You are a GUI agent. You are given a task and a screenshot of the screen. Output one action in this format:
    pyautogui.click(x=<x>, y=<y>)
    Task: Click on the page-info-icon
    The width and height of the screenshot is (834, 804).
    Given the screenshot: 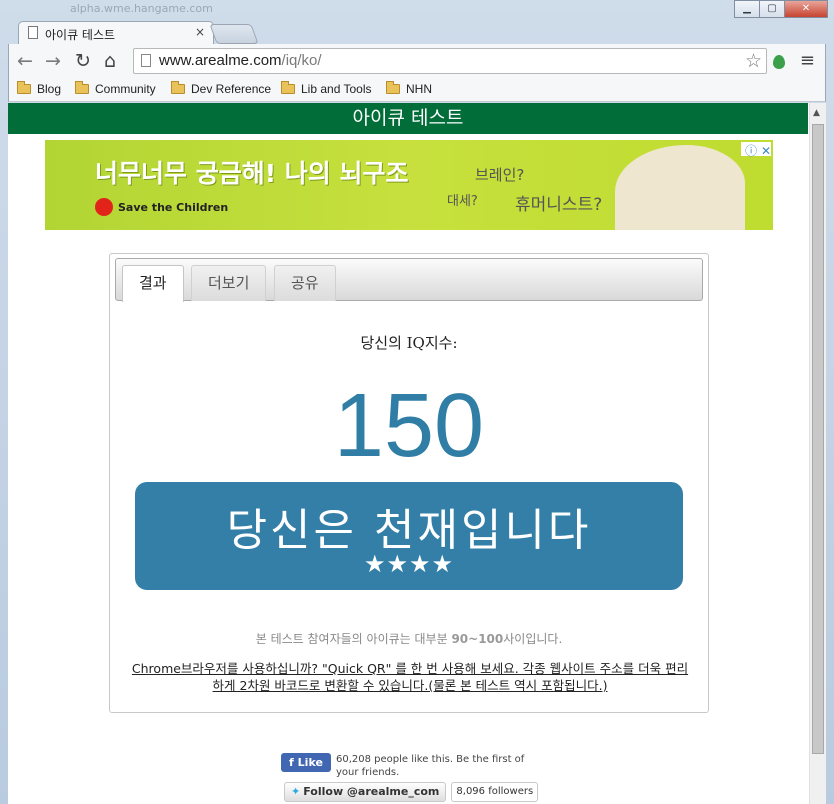 What is the action you would take?
    pyautogui.click(x=146, y=60)
    